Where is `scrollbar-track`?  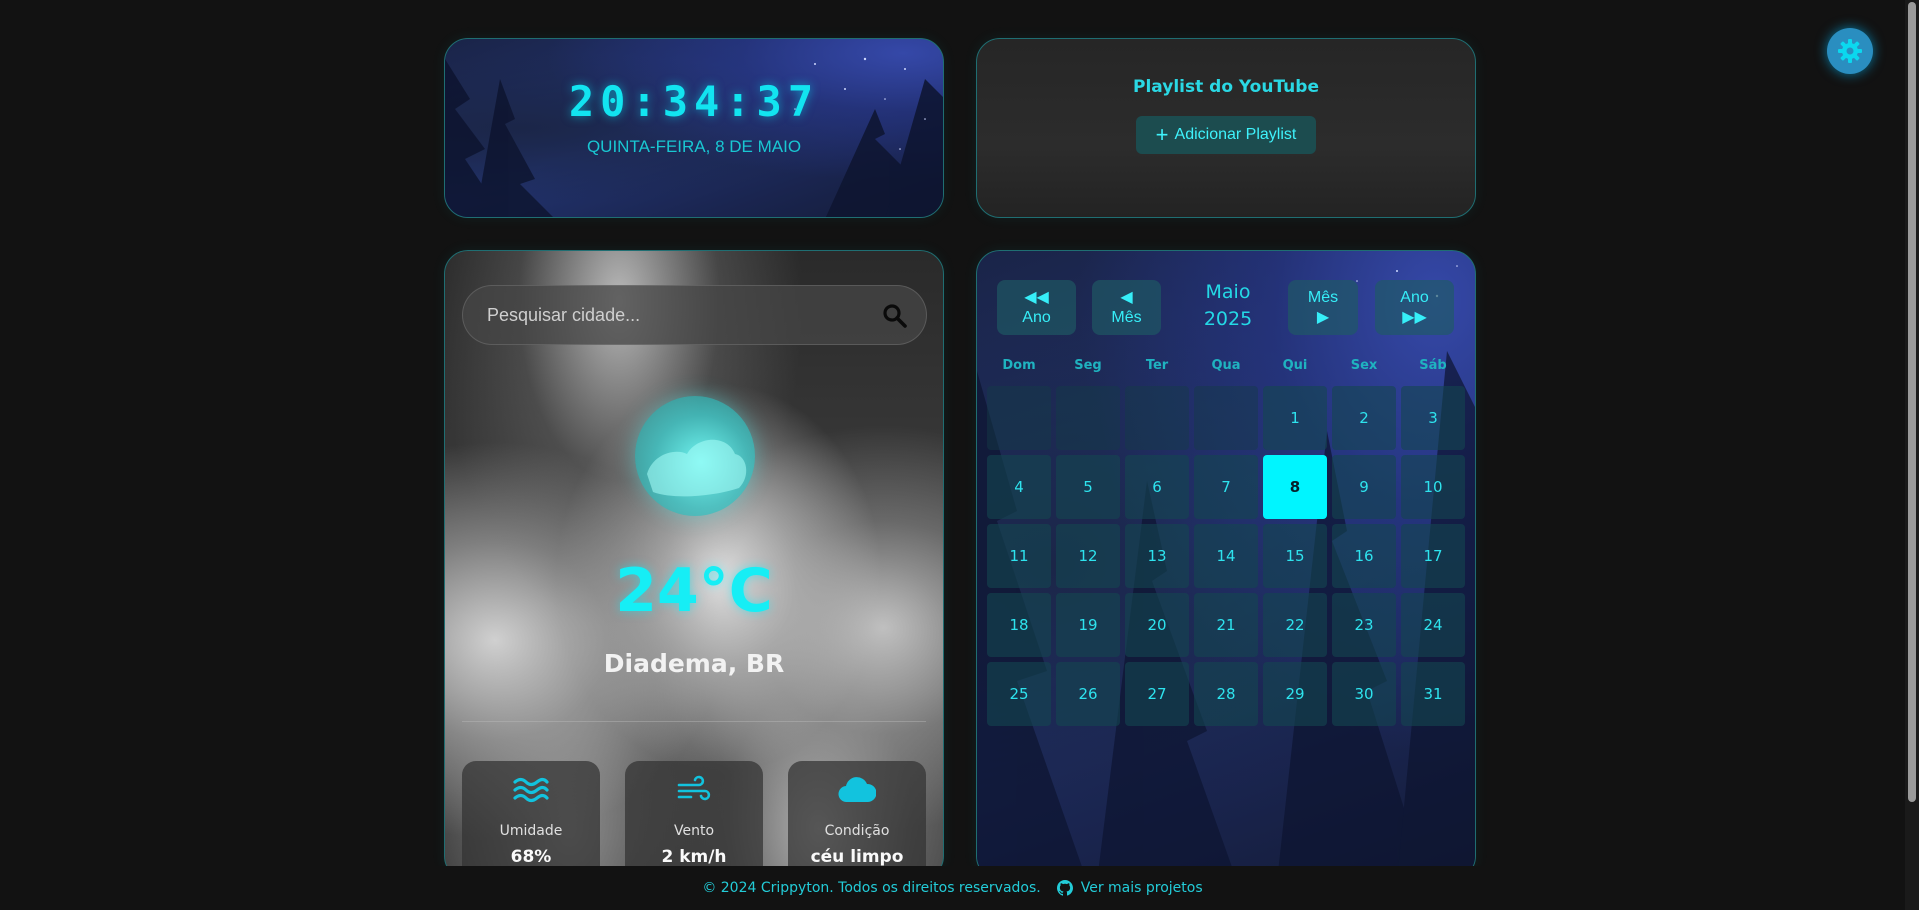
scrollbar-track is located at coordinates (1912, 455).